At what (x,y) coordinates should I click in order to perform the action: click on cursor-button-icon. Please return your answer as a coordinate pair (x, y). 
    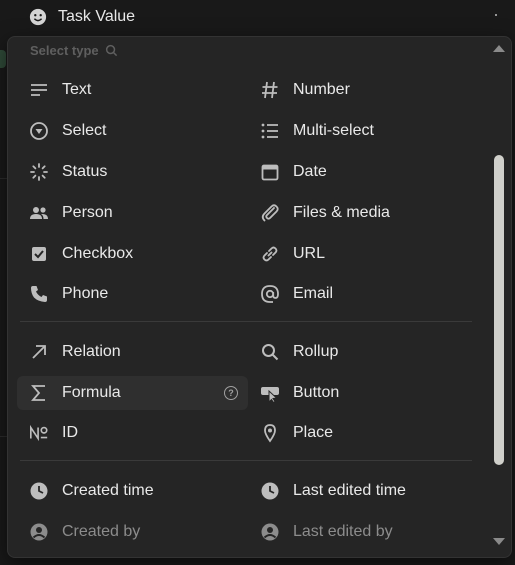
    Looking at the image, I should click on (270, 393).